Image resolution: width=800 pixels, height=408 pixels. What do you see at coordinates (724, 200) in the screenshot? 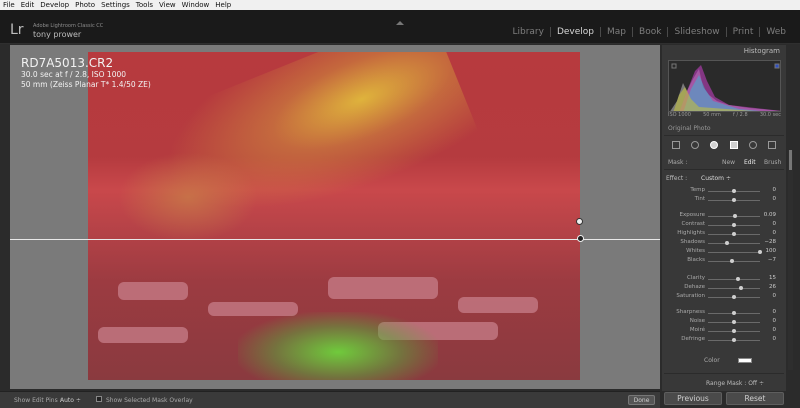
I see `slider-tint: Tint 0` at bounding box center [724, 200].